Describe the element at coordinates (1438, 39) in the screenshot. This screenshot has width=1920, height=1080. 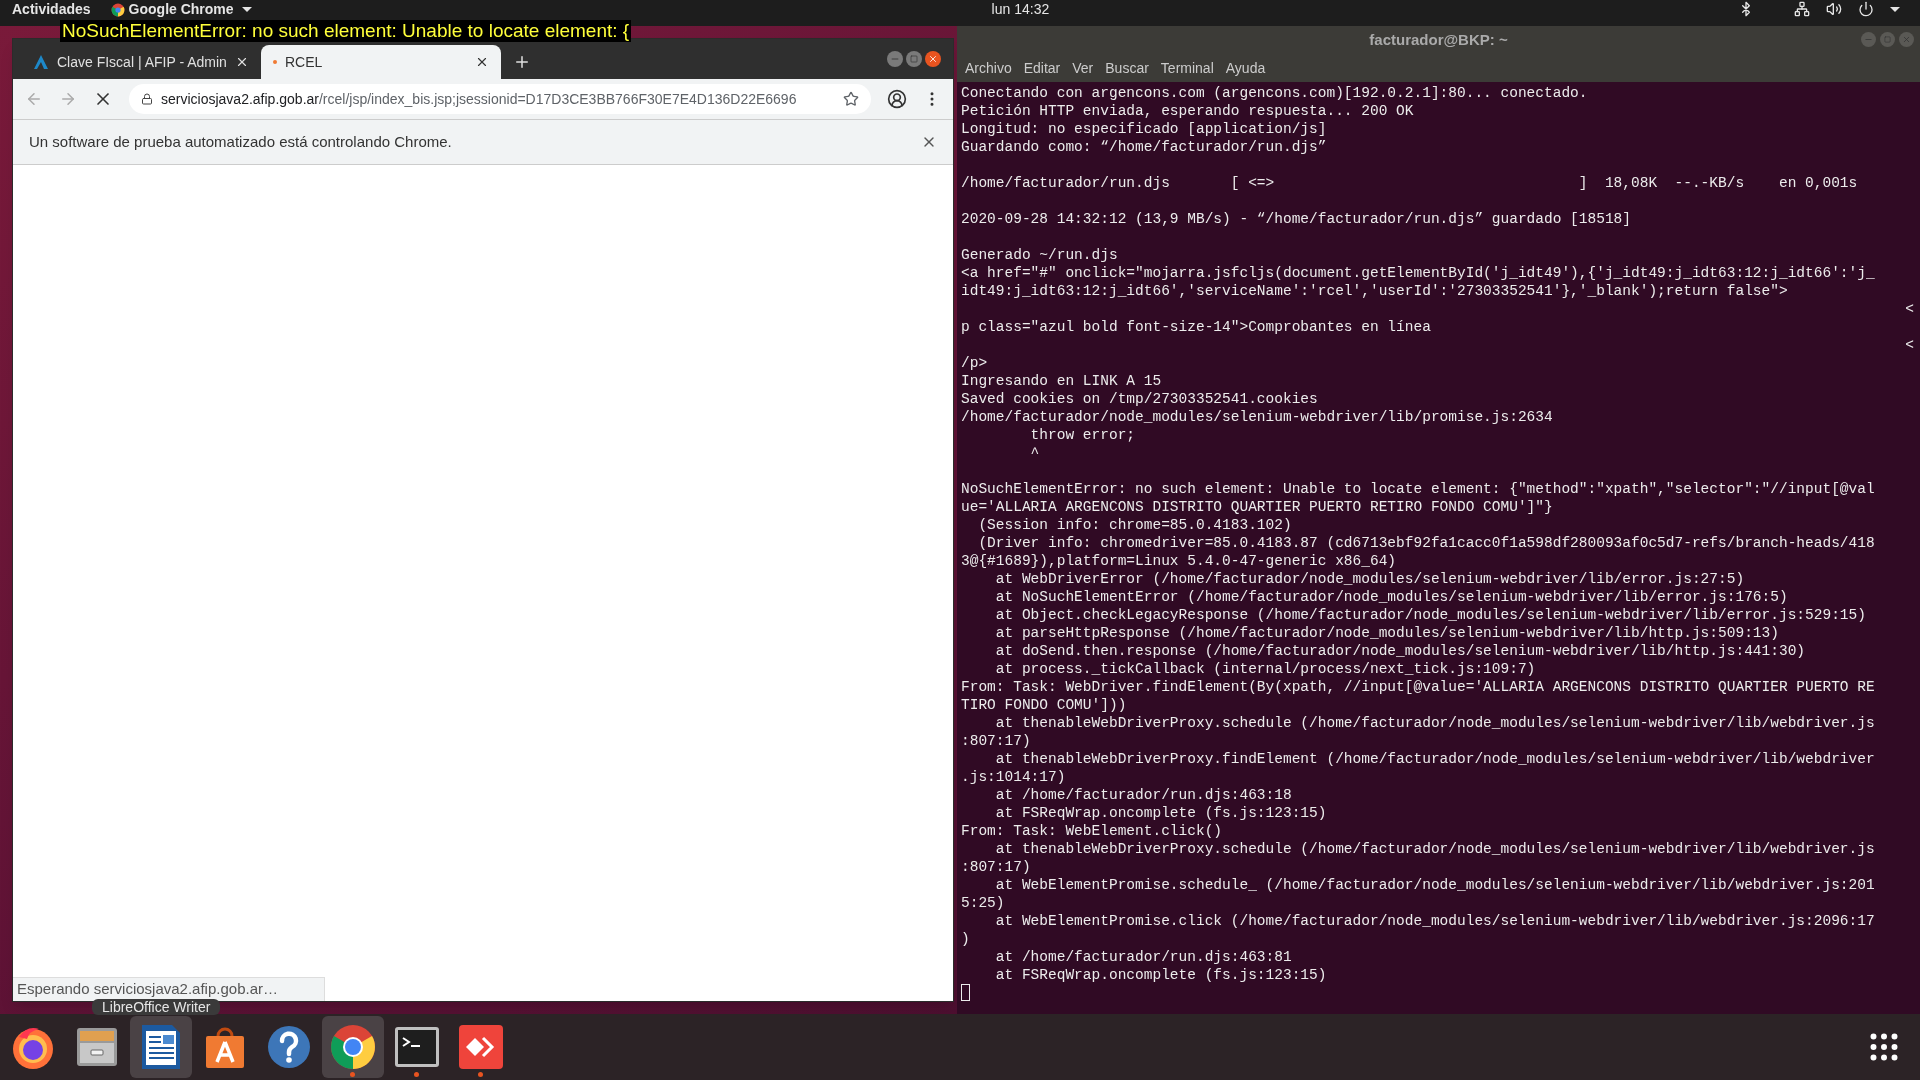
I see `window-title: facturador@BKP: ~` at that location.